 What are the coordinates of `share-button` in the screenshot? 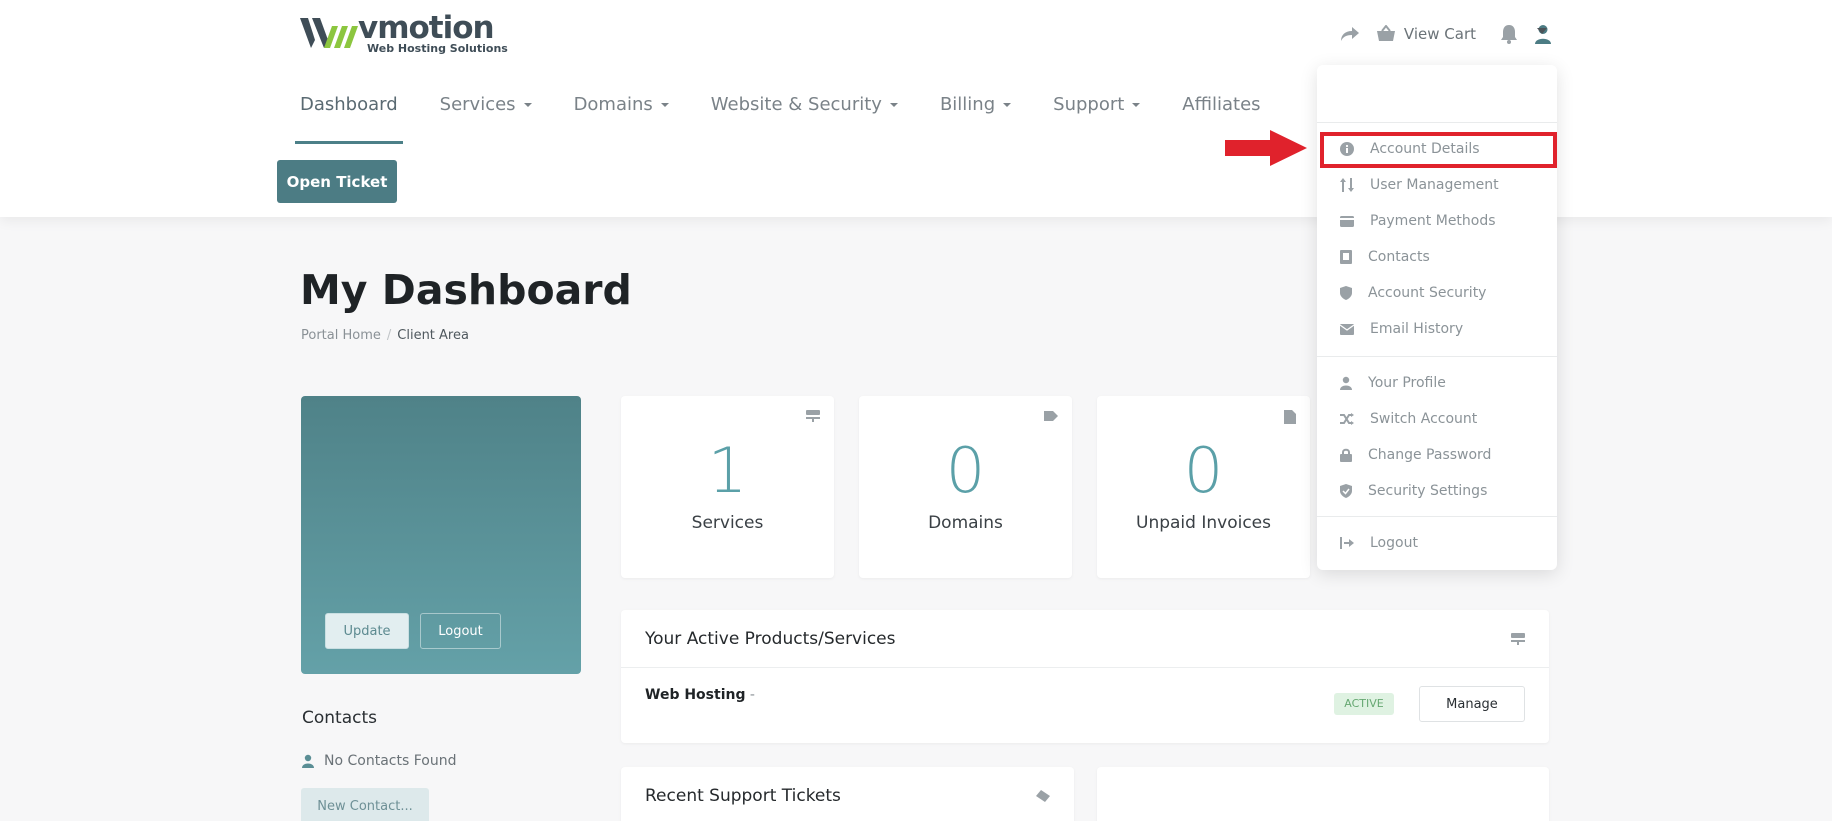 It's located at (1350, 34).